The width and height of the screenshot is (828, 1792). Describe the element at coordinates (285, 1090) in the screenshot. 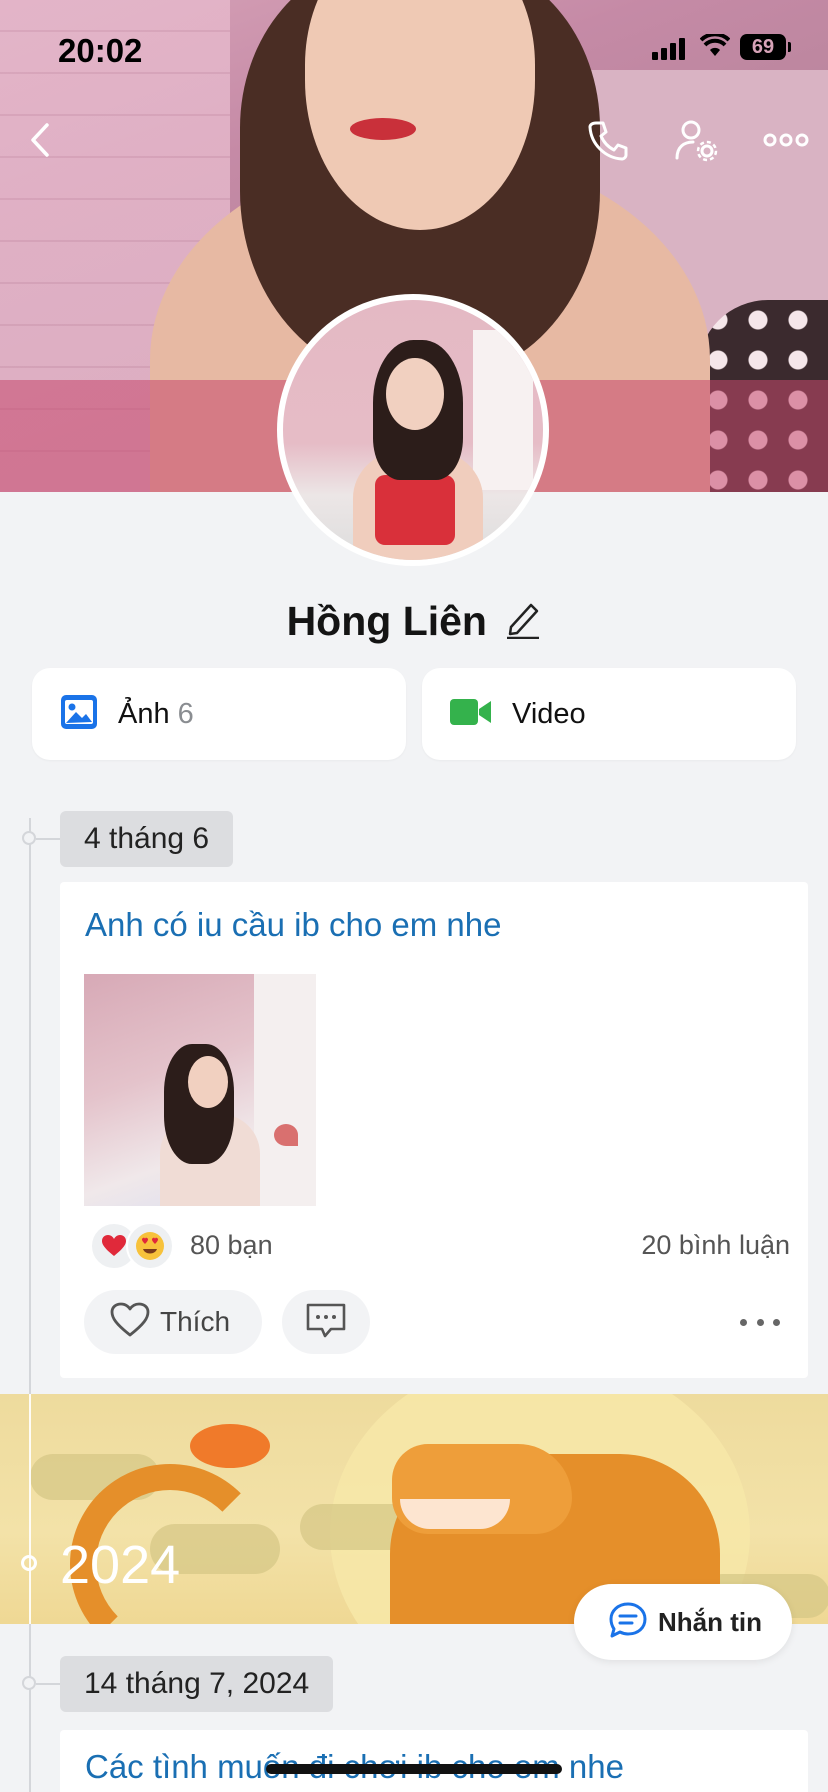

I see `post-image-wall` at that location.